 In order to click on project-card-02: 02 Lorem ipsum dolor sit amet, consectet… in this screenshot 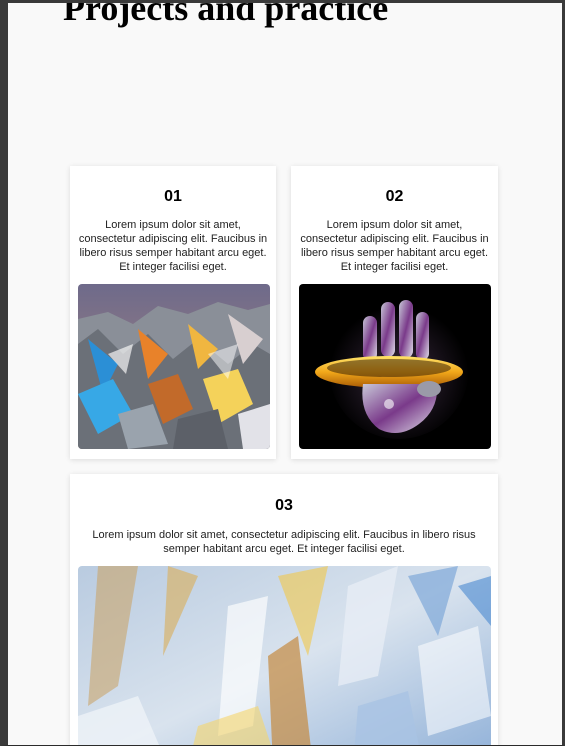, I will do `click(394, 312)`.